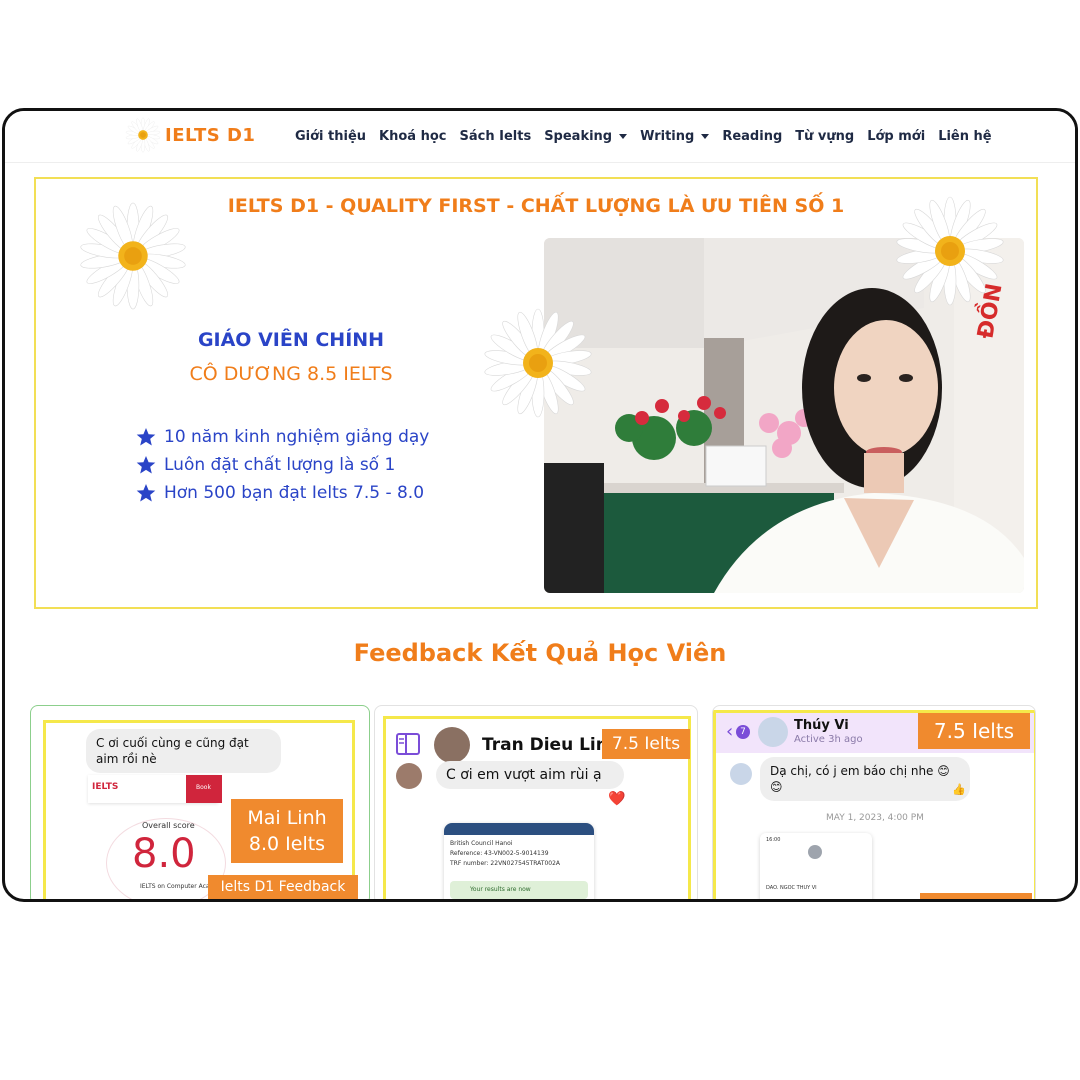 This screenshot has width=1080, height=1080. What do you see at coordinates (815, 852) in the screenshot?
I see `contact-avatar-icon` at bounding box center [815, 852].